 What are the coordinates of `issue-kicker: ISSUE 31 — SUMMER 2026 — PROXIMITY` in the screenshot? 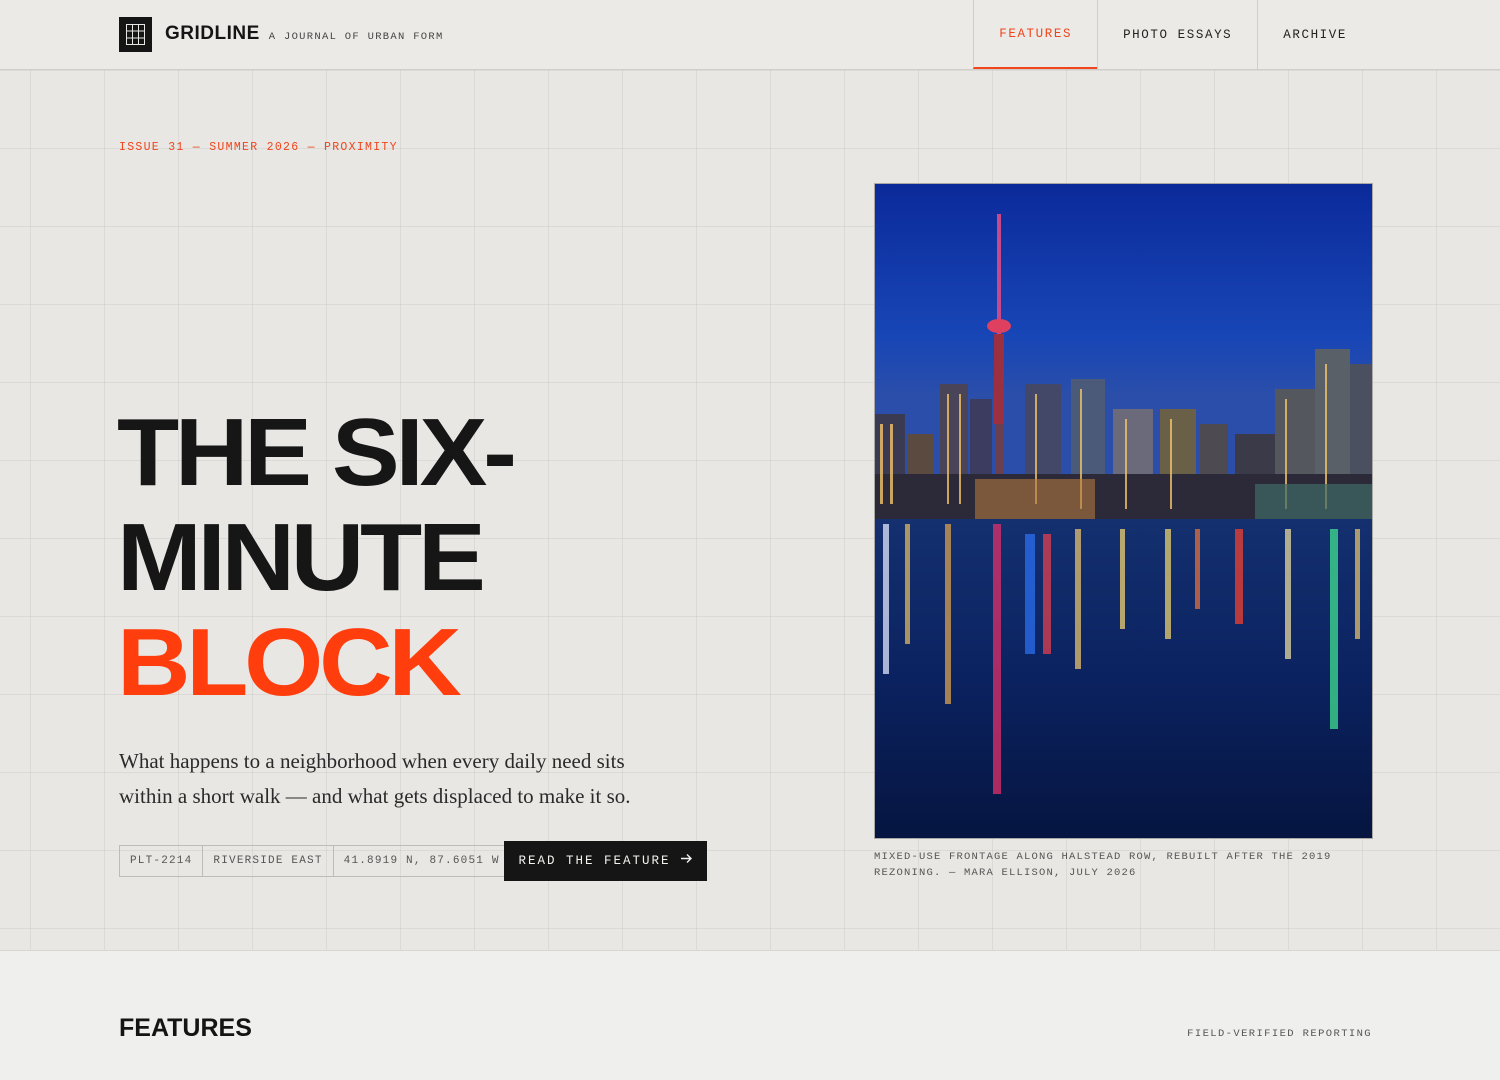 It's located at (258, 147).